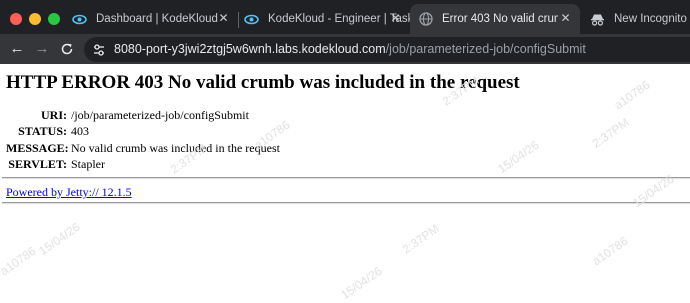 The image size is (690, 303). Describe the element at coordinates (88, 163) in the screenshot. I see `detail-value: Stapler` at that location.